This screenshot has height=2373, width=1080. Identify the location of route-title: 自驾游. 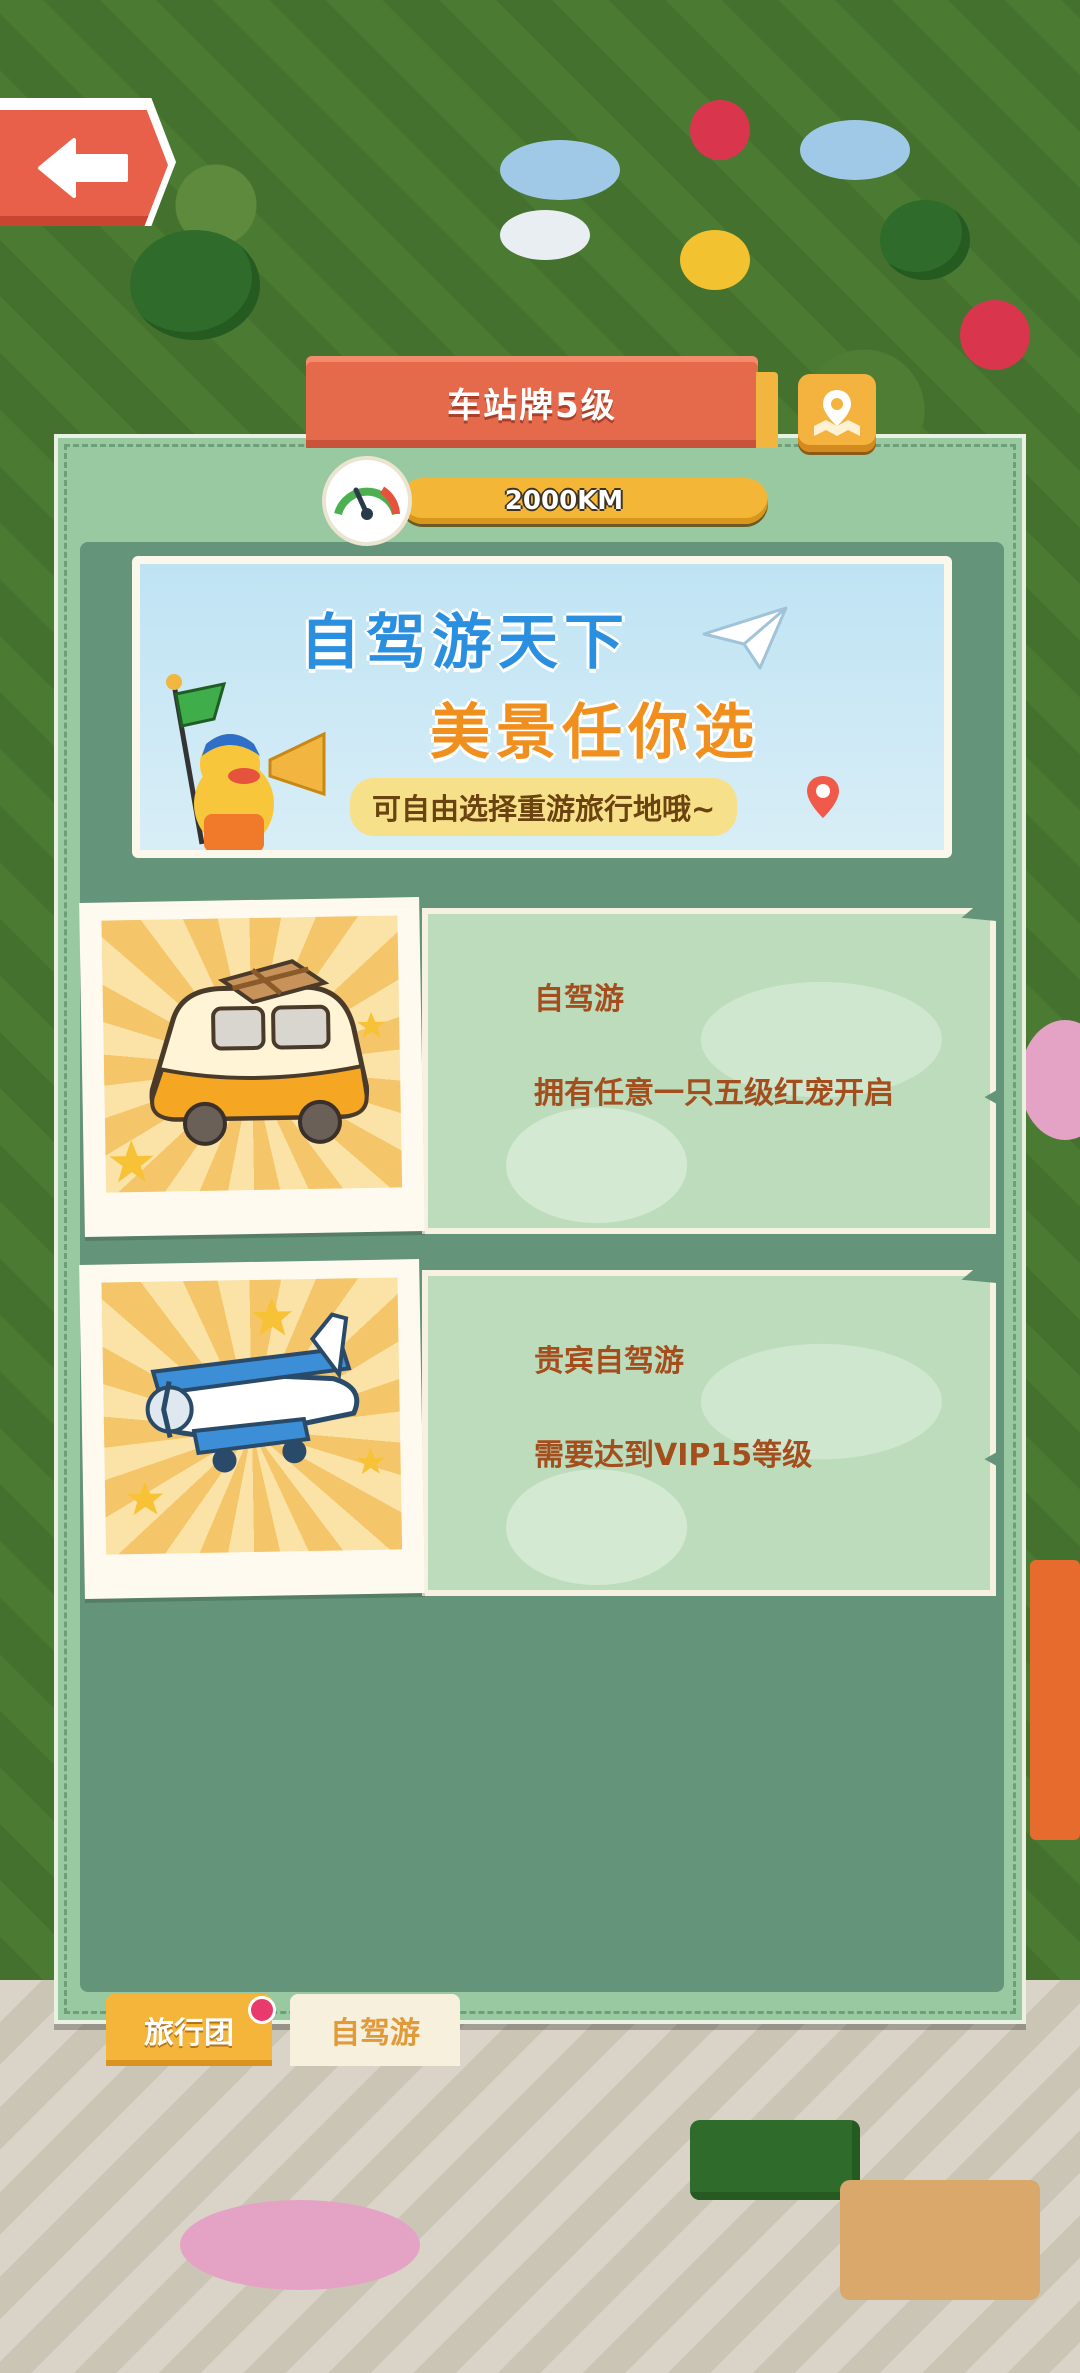
(579, 999).